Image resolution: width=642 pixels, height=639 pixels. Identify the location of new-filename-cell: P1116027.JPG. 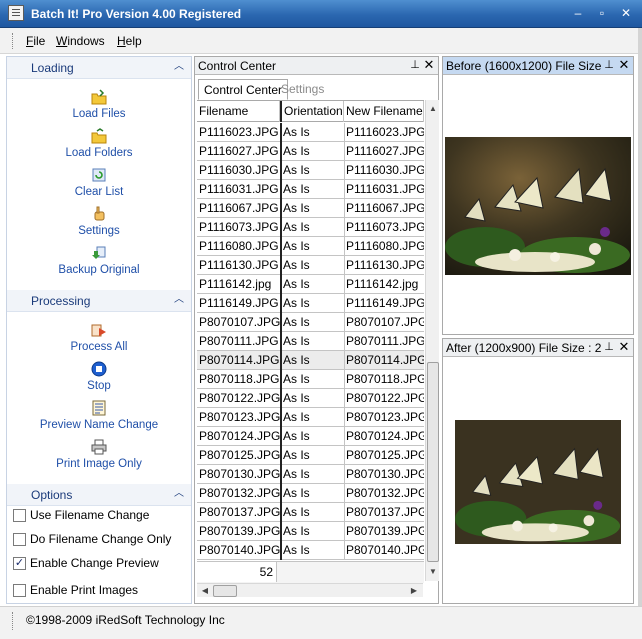
(385, 151).